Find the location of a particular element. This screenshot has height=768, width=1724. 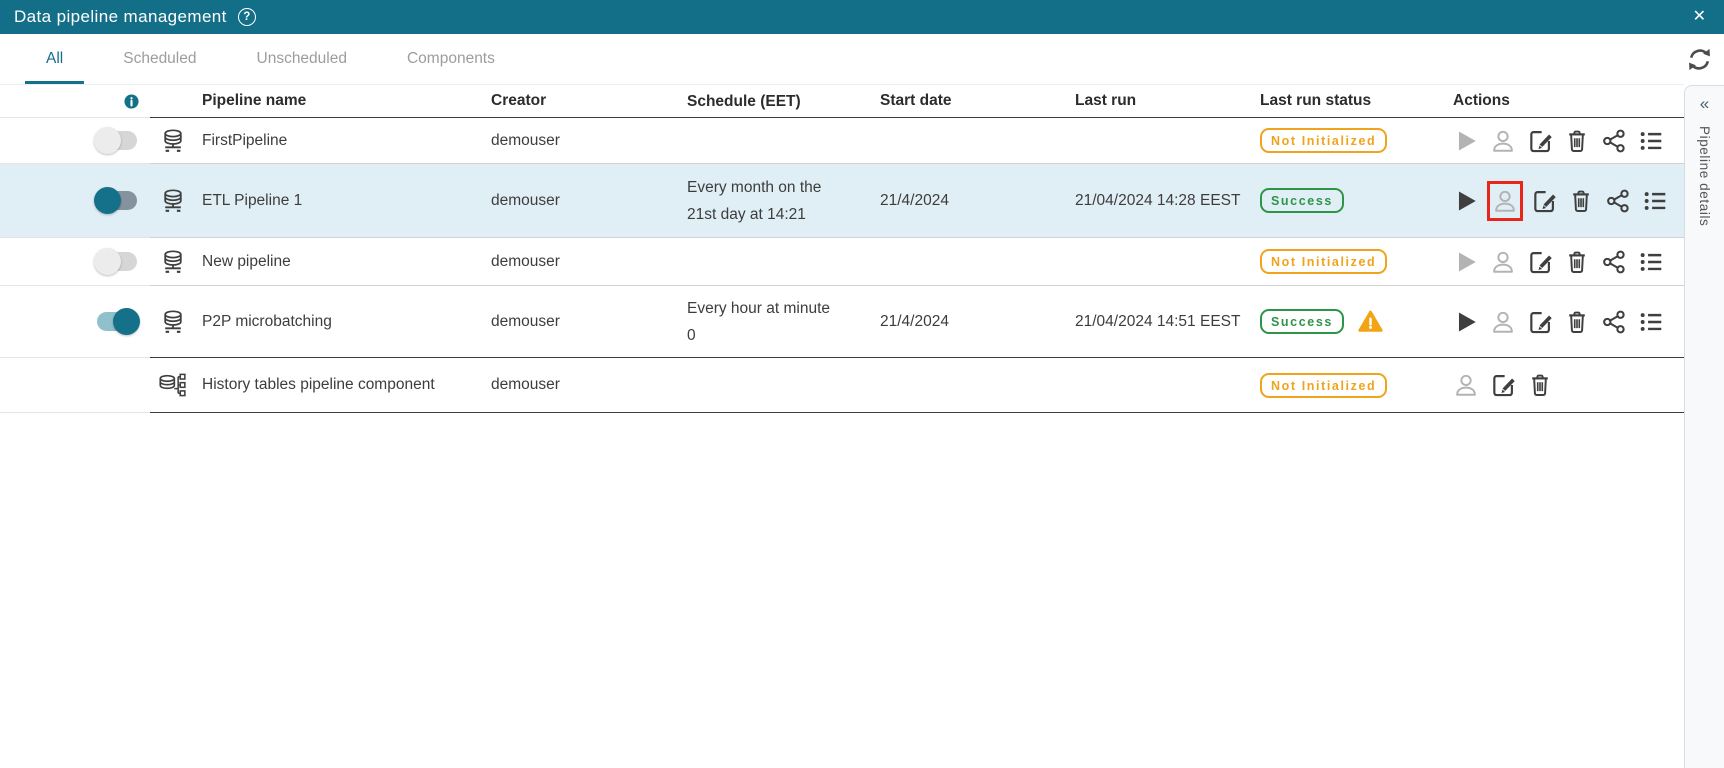

component-icon is located at coordinates (173, 385).